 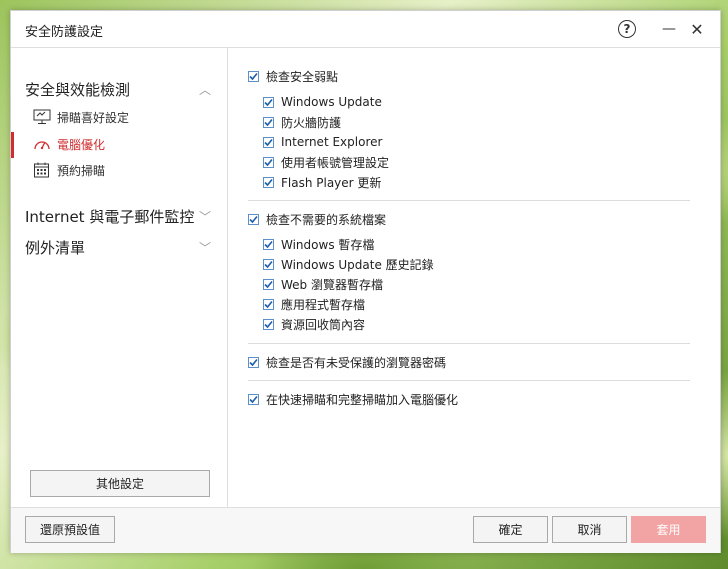 I want to click on cancel-button: 取消, so click(x=589, y=529).